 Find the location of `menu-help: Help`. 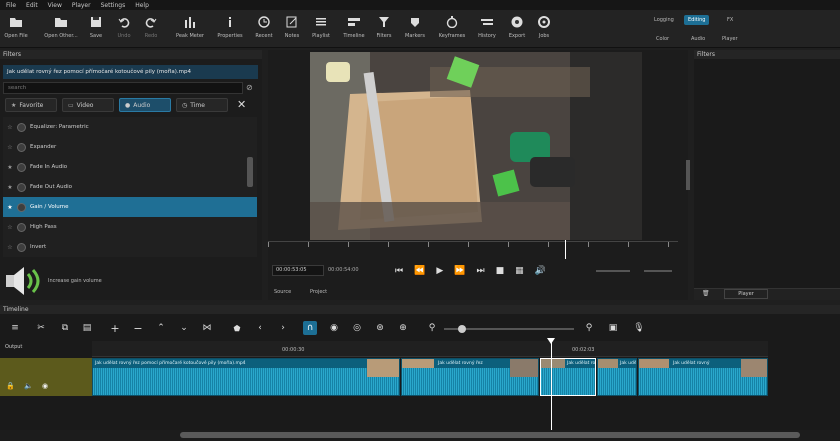

menu-help: Help is located at coordinates (142, 5).